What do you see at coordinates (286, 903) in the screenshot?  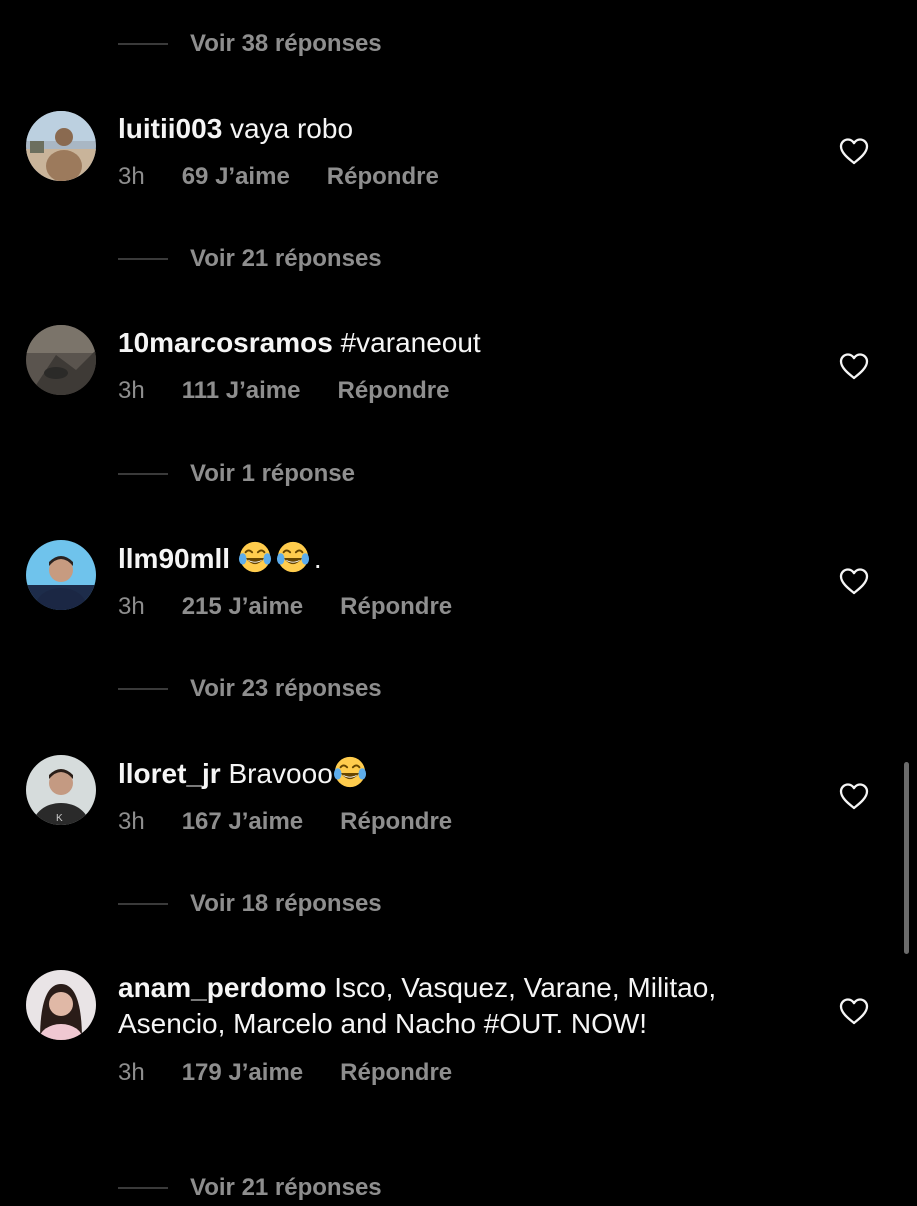 I see `view-replies-label: Voir 18 réponses` at bounding box center [286, 903].